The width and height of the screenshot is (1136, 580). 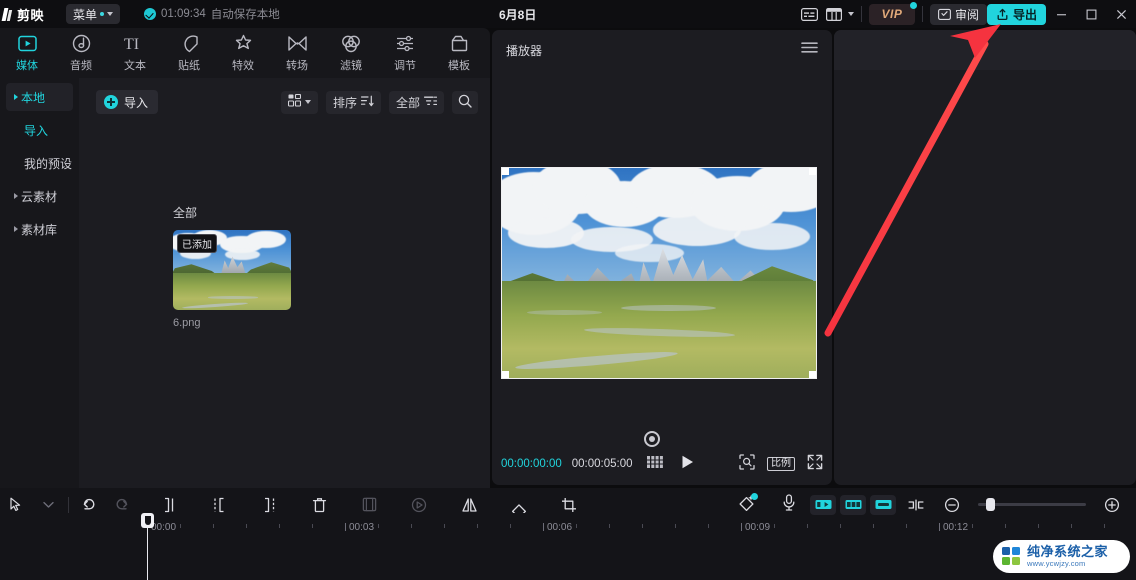 I want to click on sidebar-item-import: 导入, so click(x=39, y=130).